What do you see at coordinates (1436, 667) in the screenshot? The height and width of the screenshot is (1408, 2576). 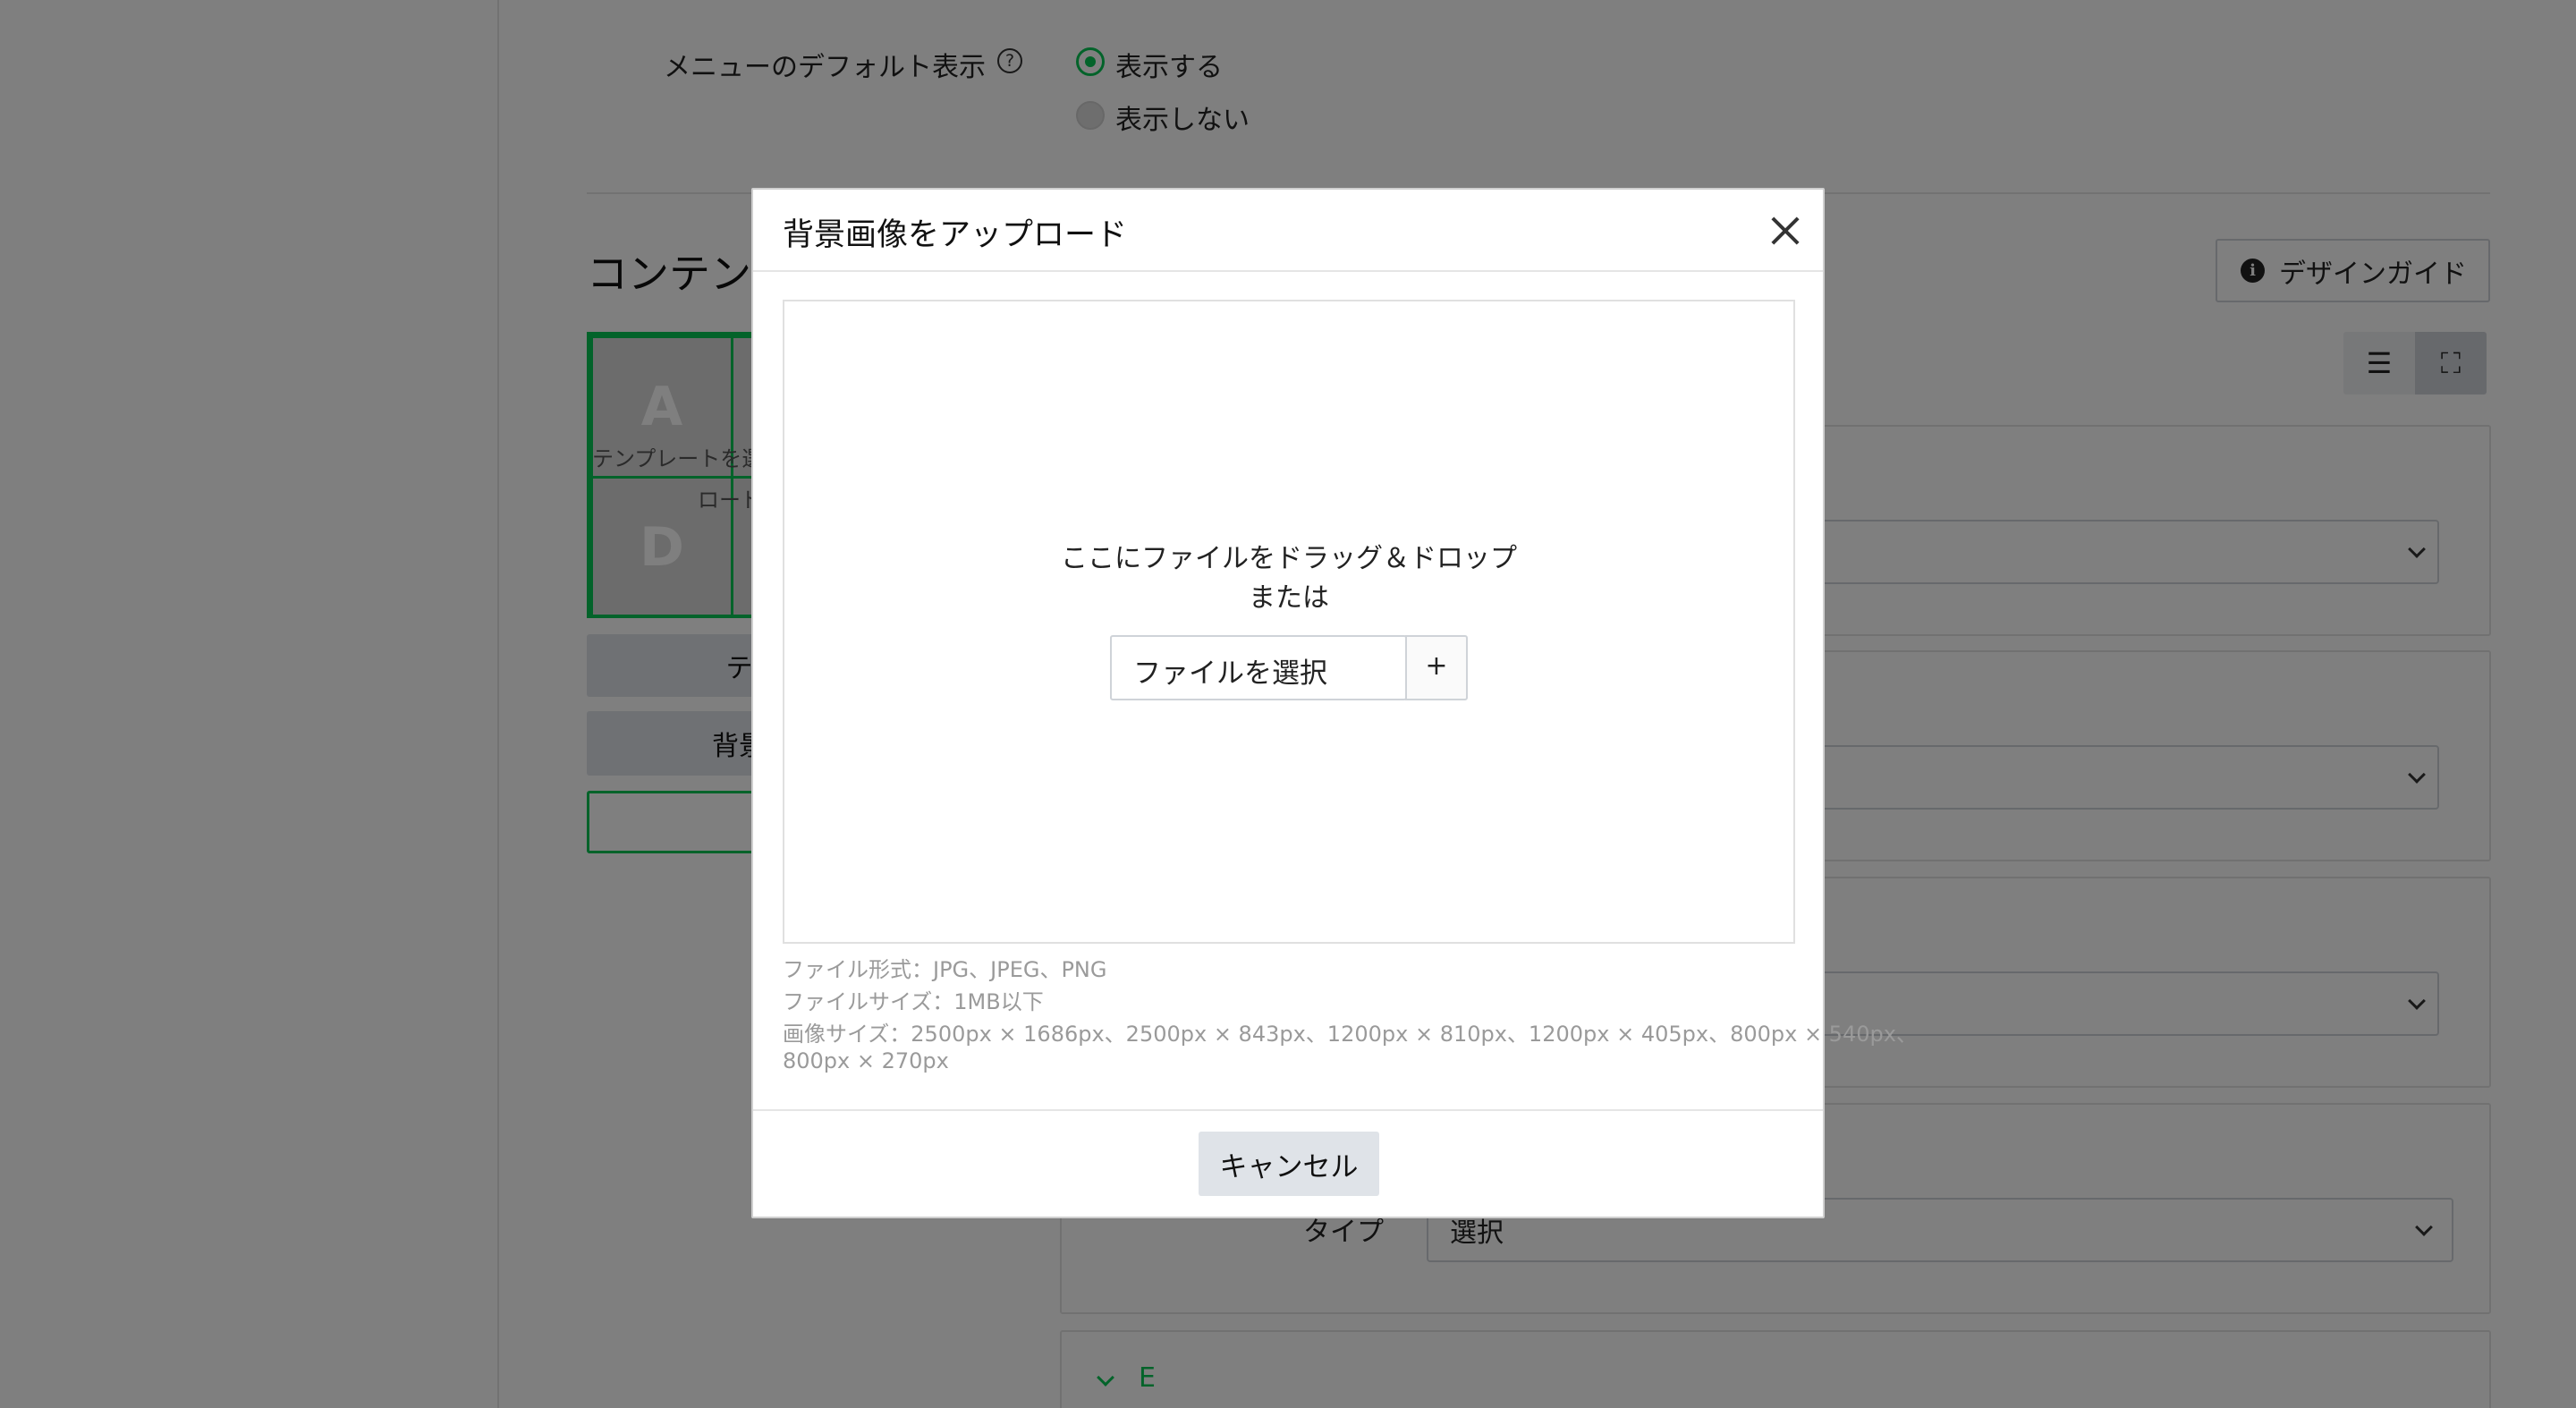 I see `plus-icon: +` at bounding box center [1436, 667].